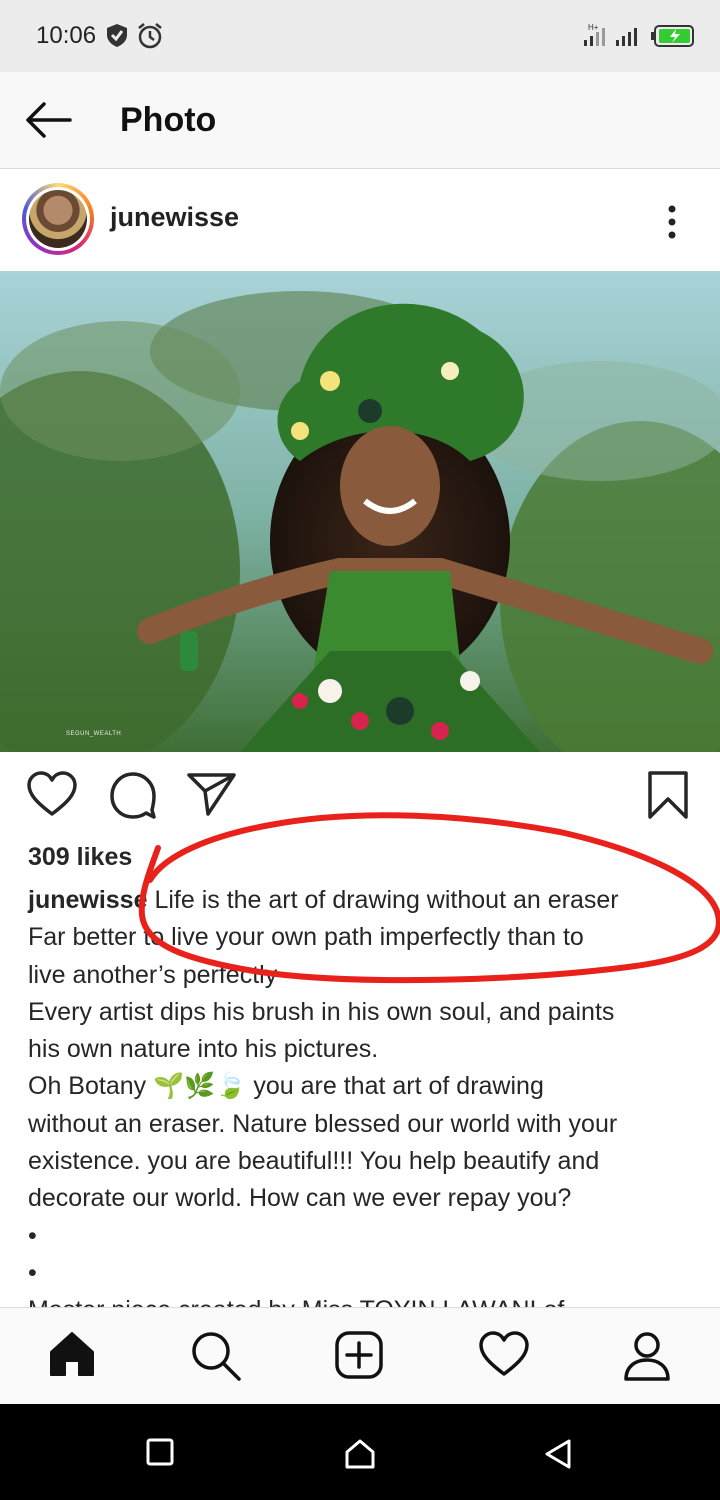 The width and height of the screenshot is (720, 1500). Describe the element at coordinates (673, 38) in the screenshot. I see `battery-charging-icon` at that location.